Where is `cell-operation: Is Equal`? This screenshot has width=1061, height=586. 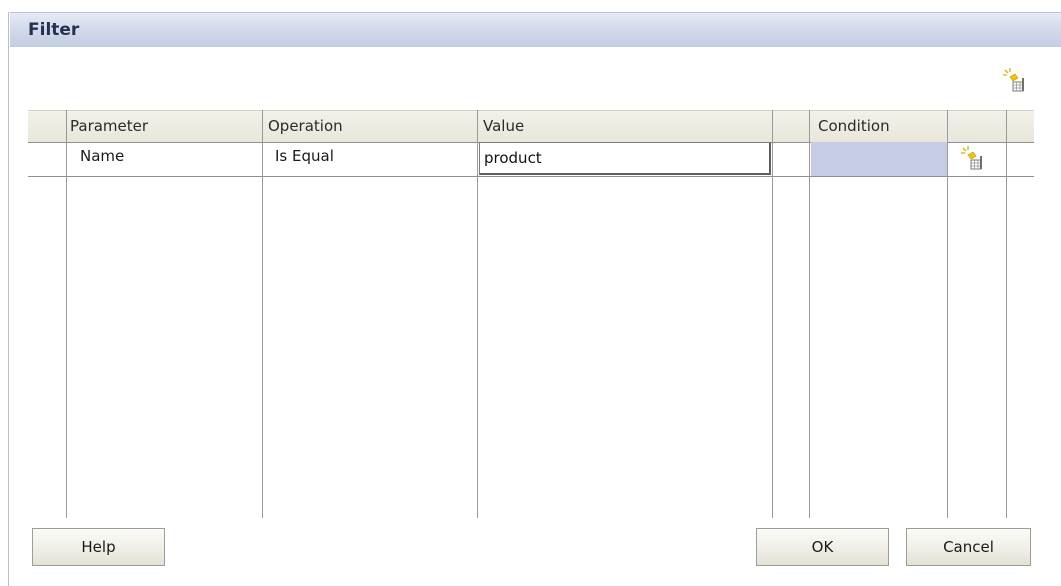 cell-operation: Is Equal is located at coordinates (304, 156).